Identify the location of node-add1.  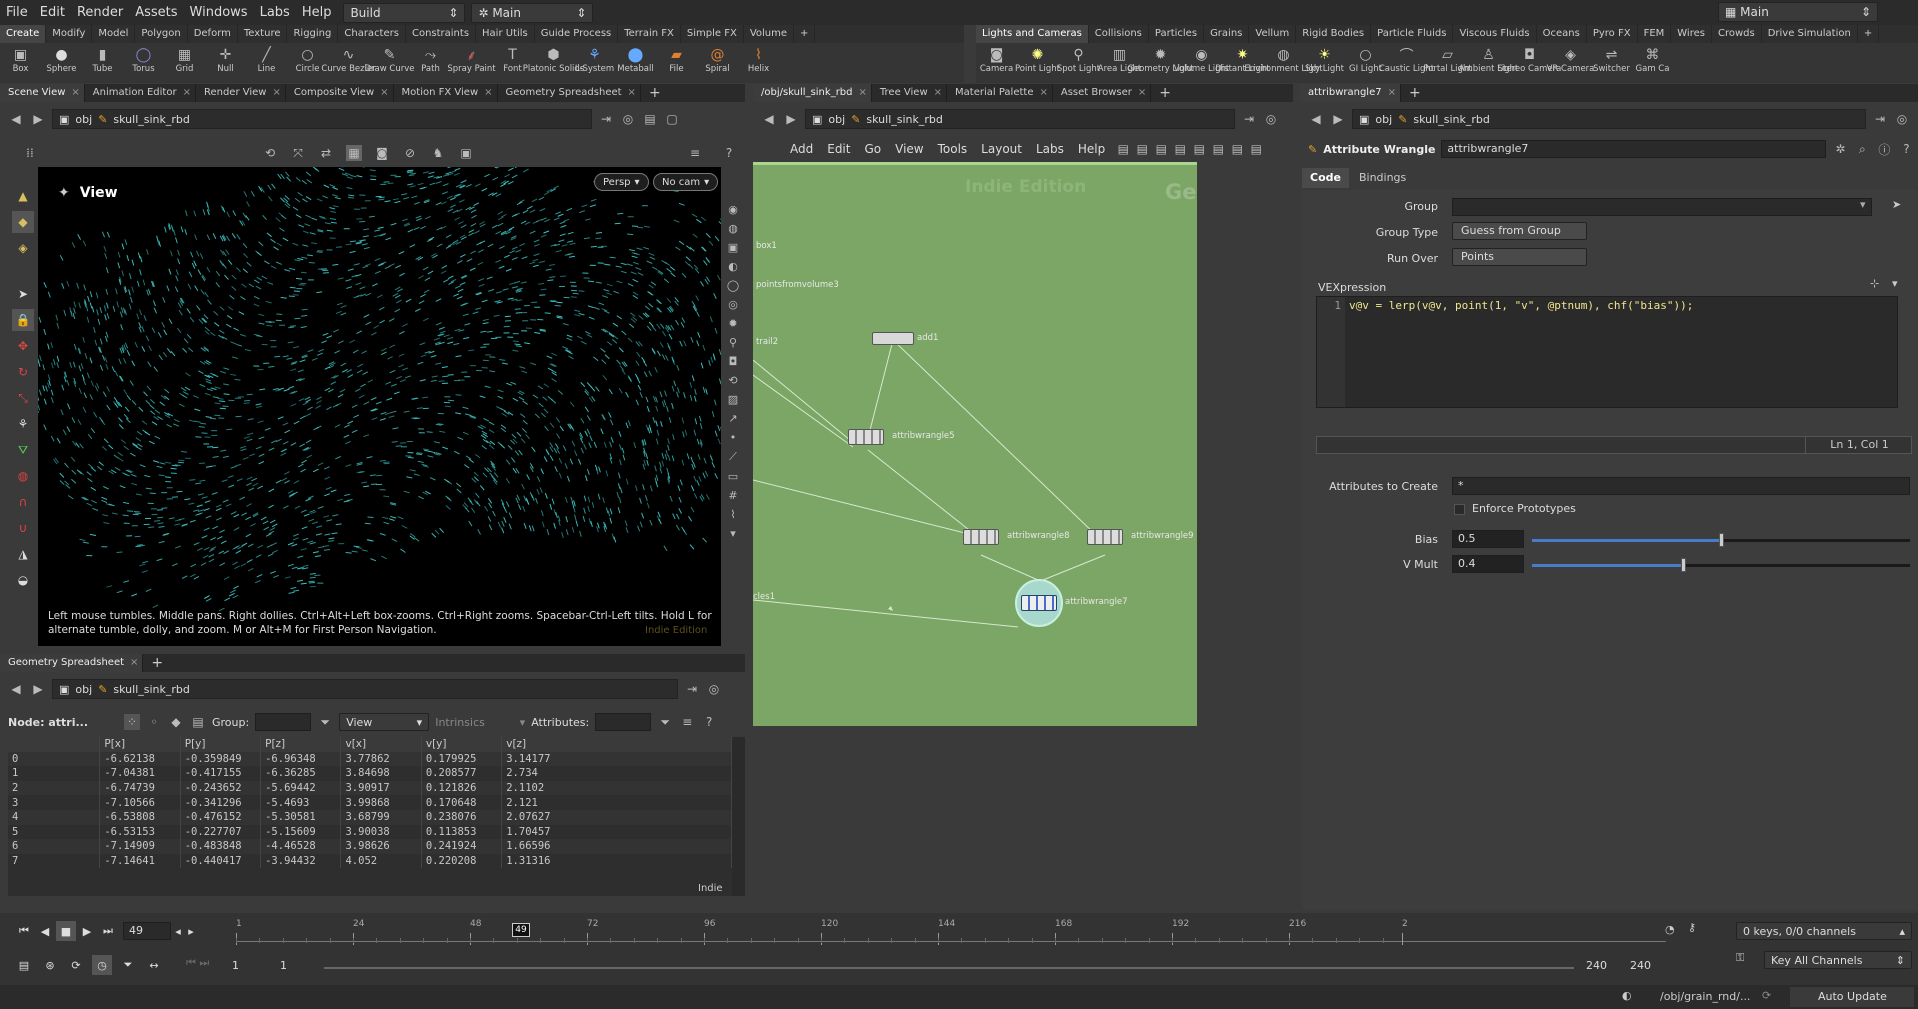
(893, 338).